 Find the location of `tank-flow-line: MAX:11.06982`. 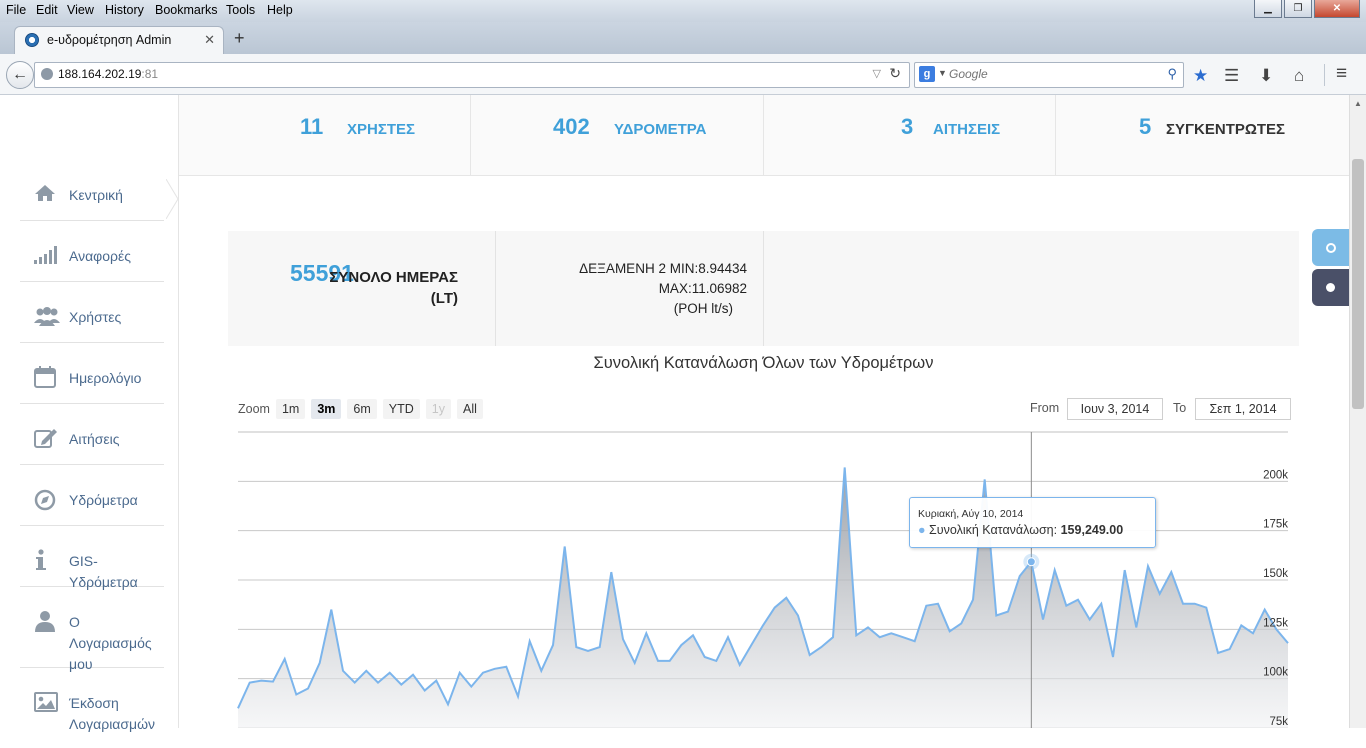

tank-flow-line: MAX:11.06982 is located at coordinates (702, 288).